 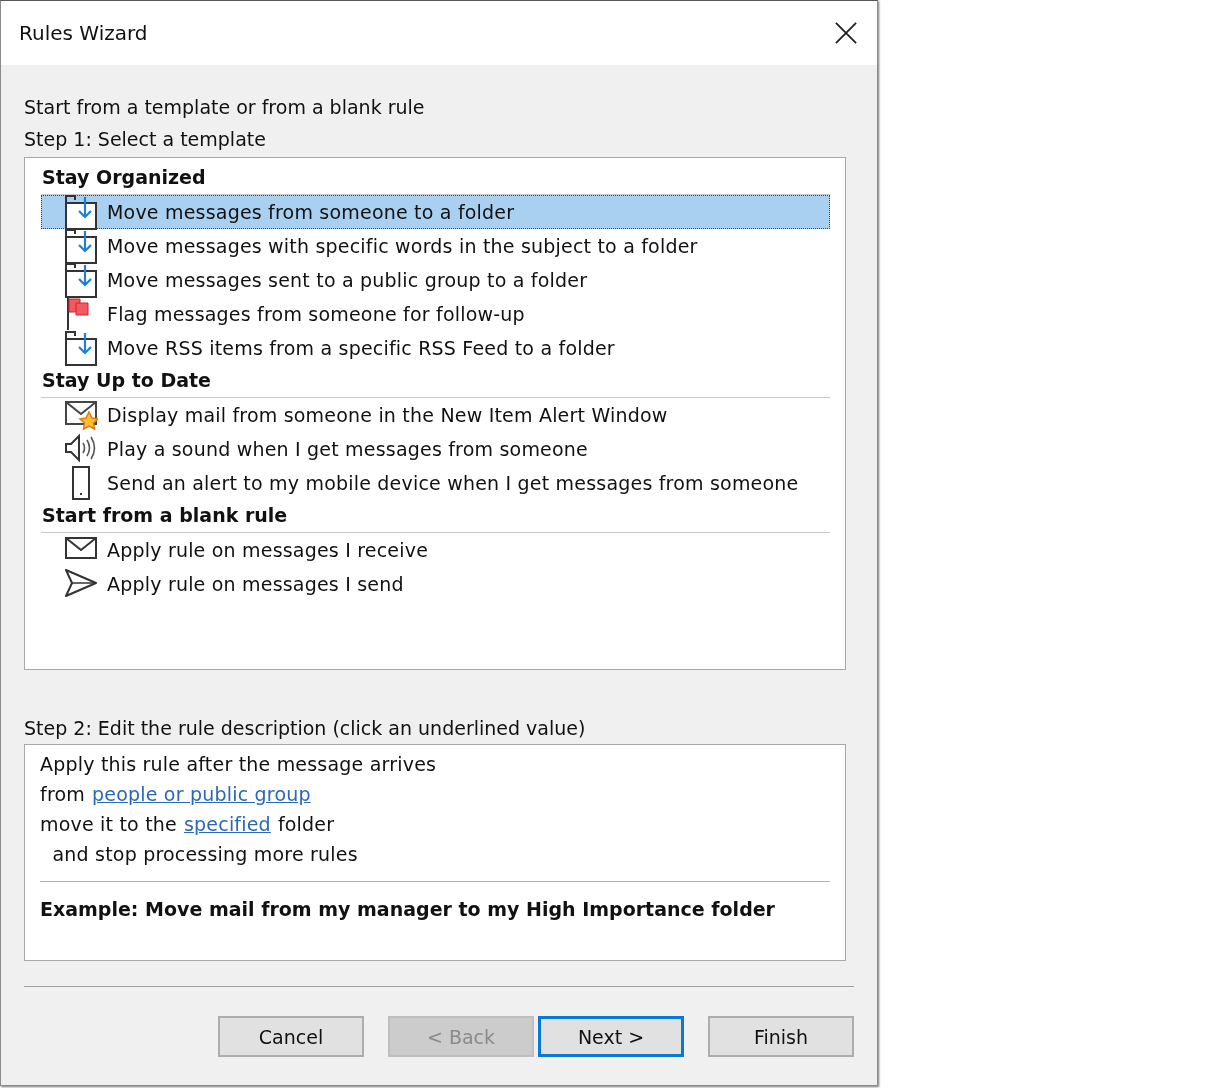 I want to click on dialog-button: Finish, so click(x=781, y=1036).